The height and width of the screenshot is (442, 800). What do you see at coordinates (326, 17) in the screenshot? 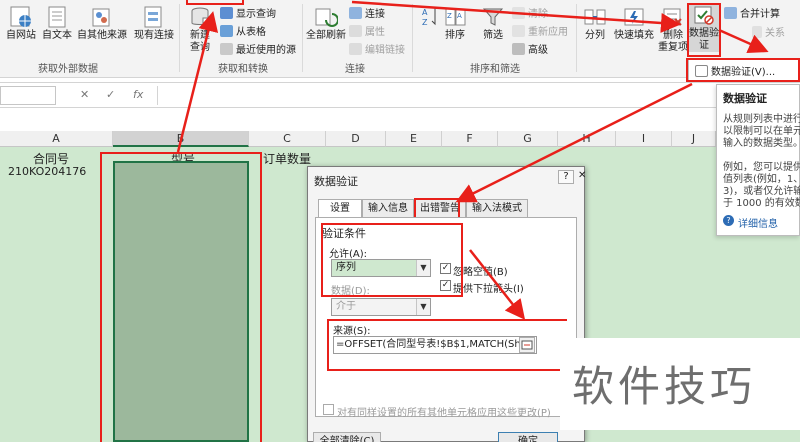
I see `refresh-icon` at bounding box center [326, 17].